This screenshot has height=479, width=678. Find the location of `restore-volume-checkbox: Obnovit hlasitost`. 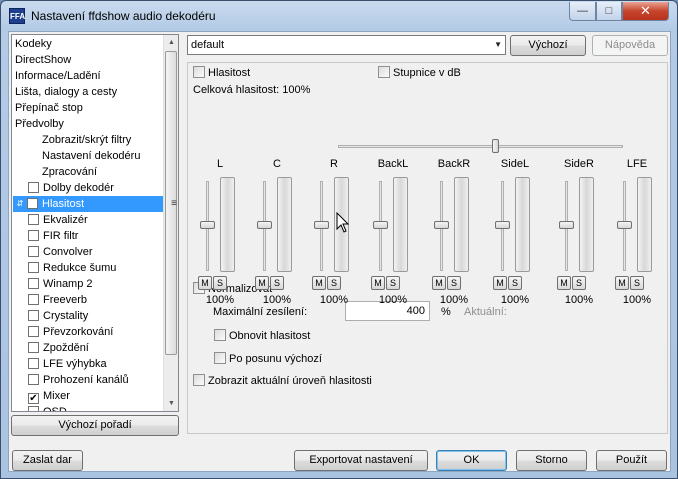

restore-volume-checkbox: Obnovit hlasitost is located at coordinates (262, 336).